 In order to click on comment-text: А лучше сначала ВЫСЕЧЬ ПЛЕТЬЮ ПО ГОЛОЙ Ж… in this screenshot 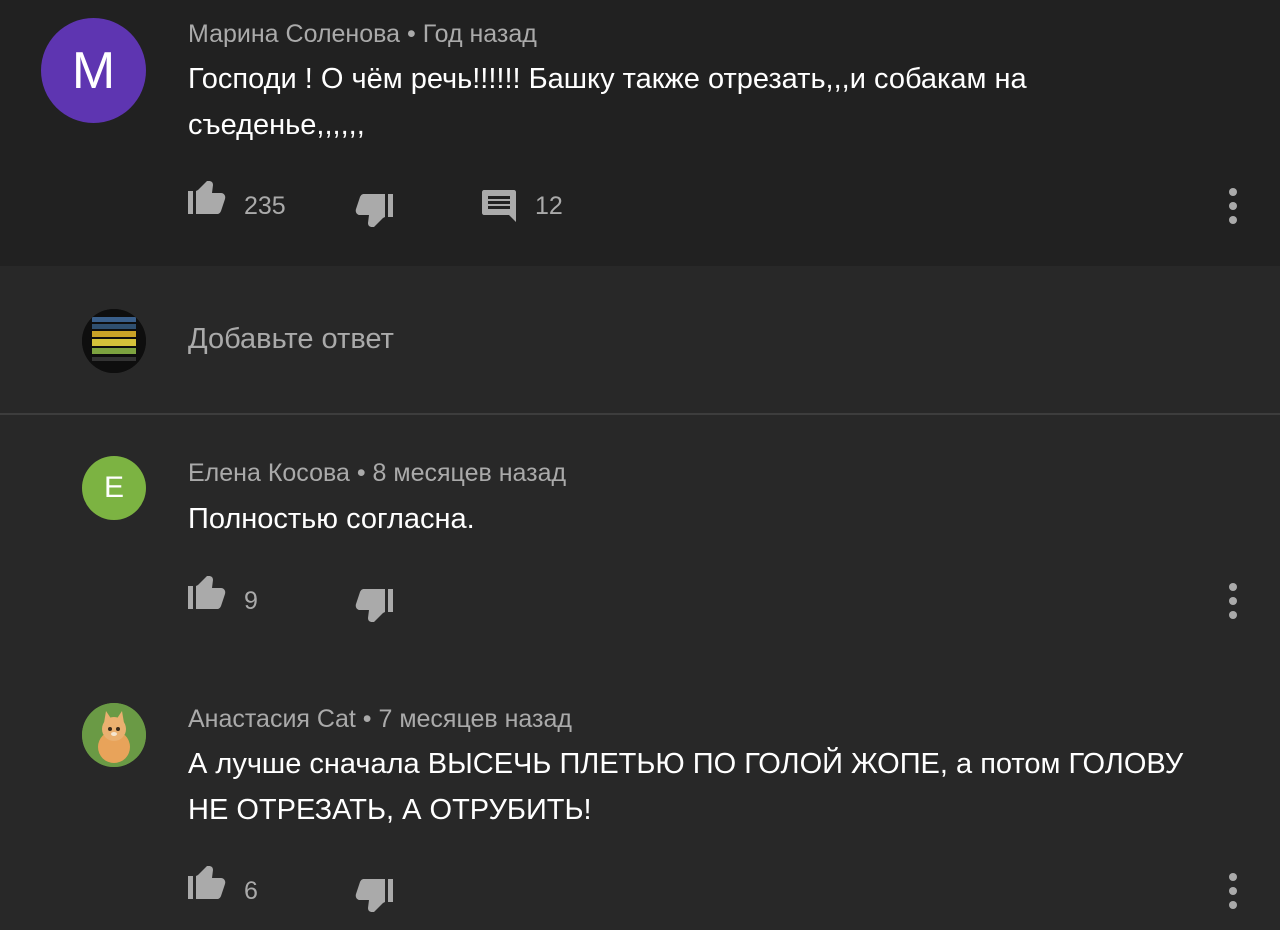, I will do `click(686, 787)`.